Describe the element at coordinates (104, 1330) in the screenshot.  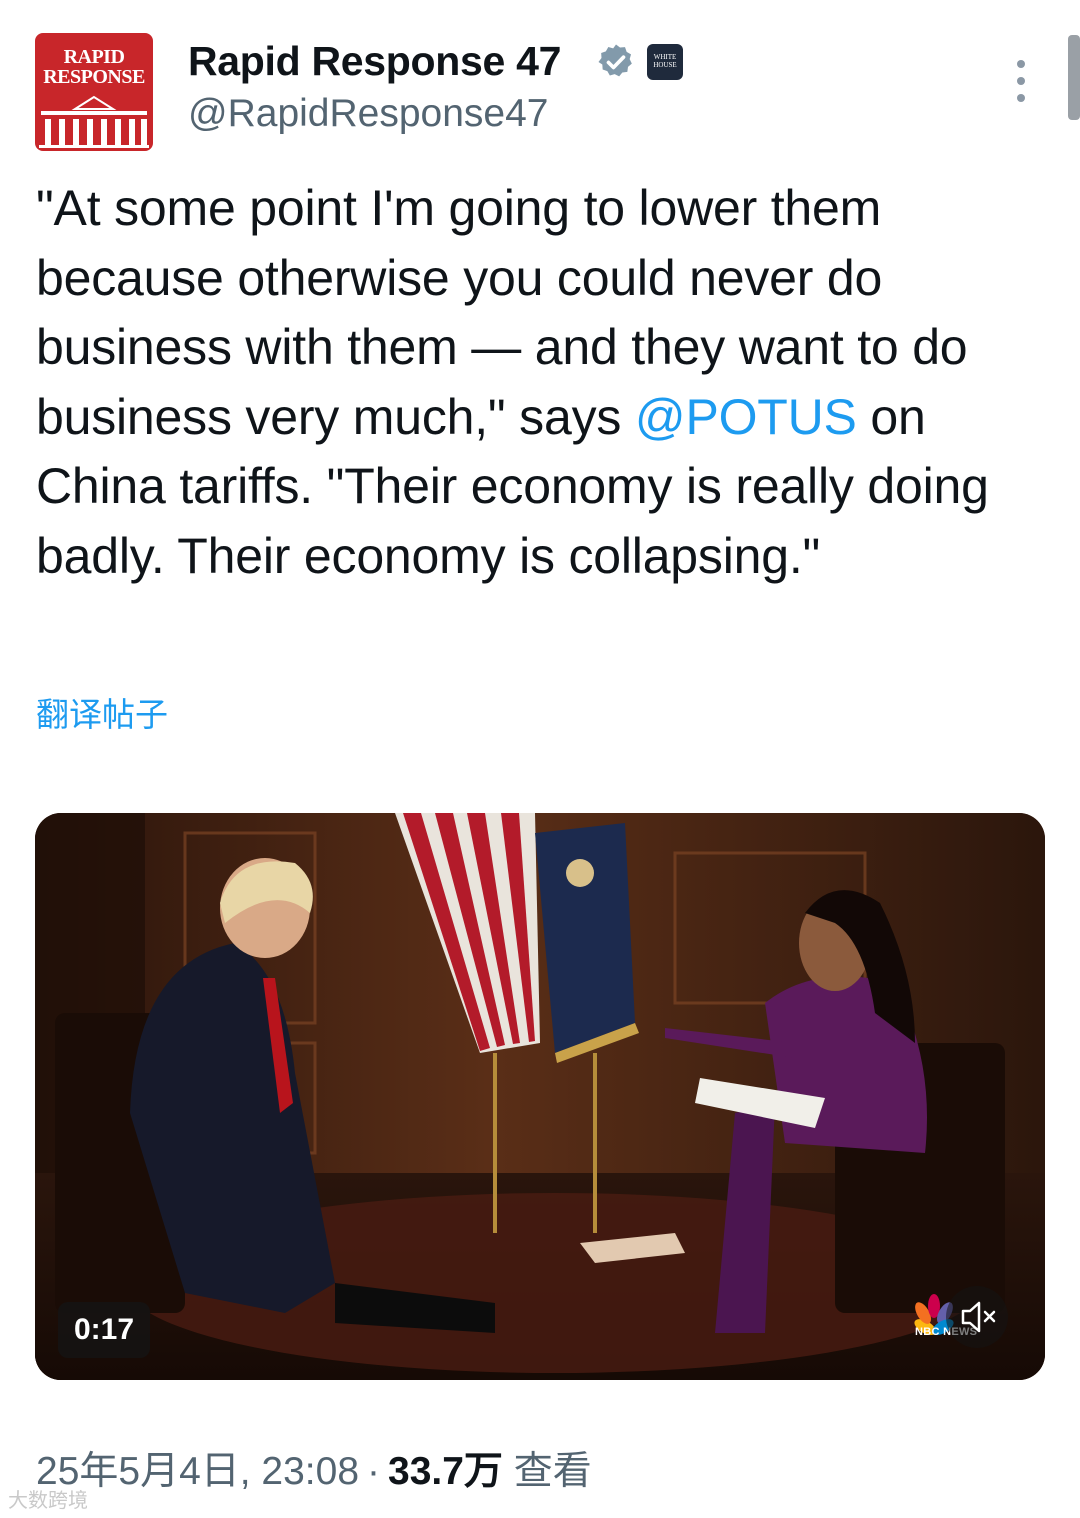
I see `video-duration: 0:17` at that location.